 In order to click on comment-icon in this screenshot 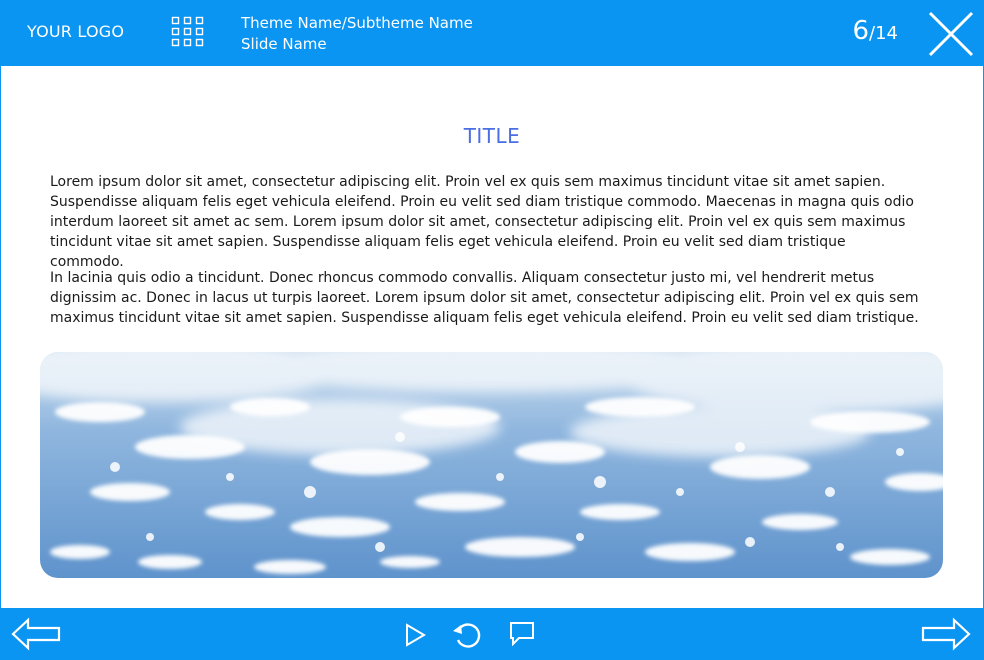, I will do `click(522, 634)`.